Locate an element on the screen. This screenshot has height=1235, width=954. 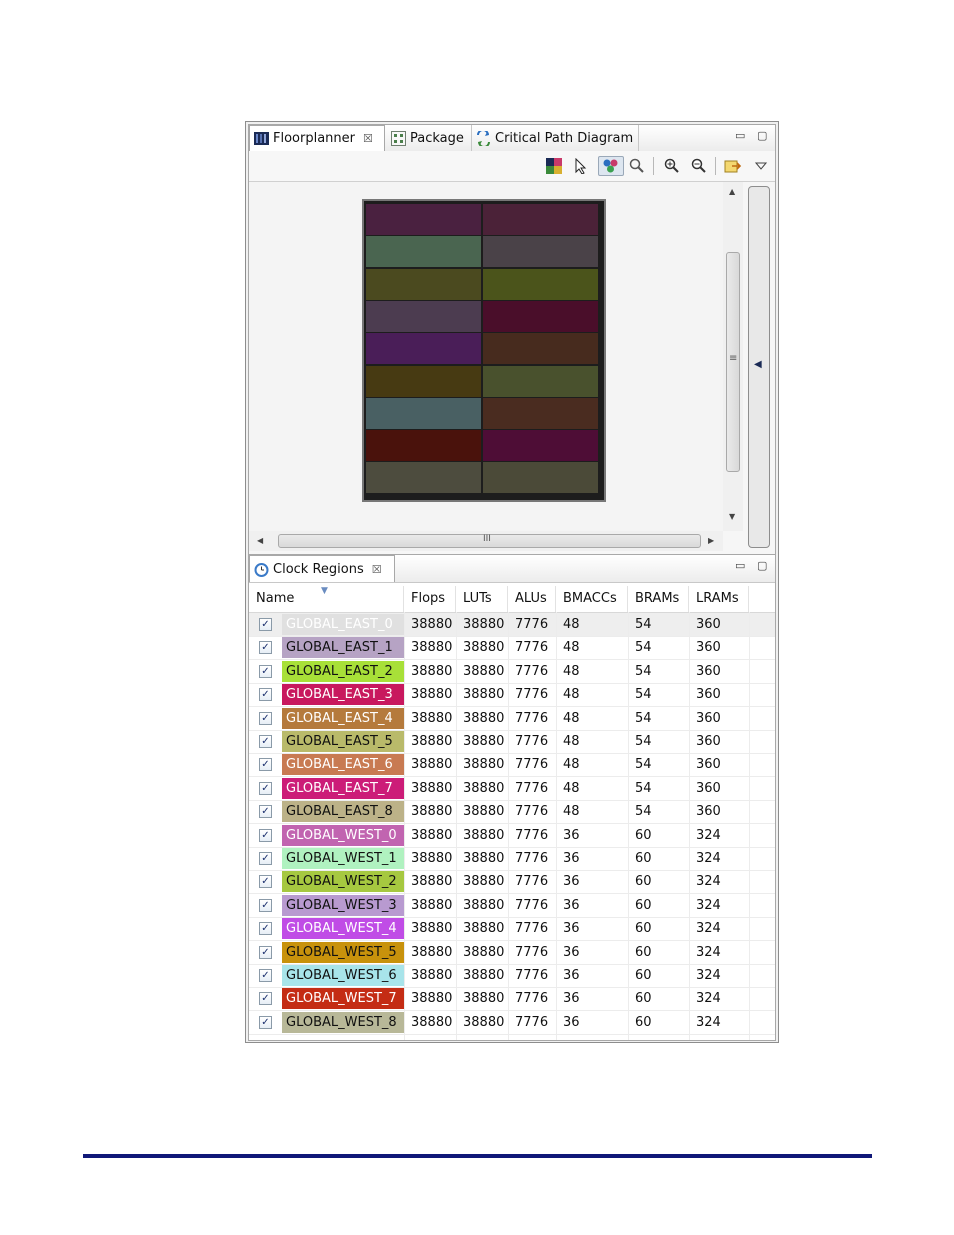
table-row: ✓ GLOBAL_EAST_1 38880 38880 7776 48 54 360 is located at coordinates (512, 648).